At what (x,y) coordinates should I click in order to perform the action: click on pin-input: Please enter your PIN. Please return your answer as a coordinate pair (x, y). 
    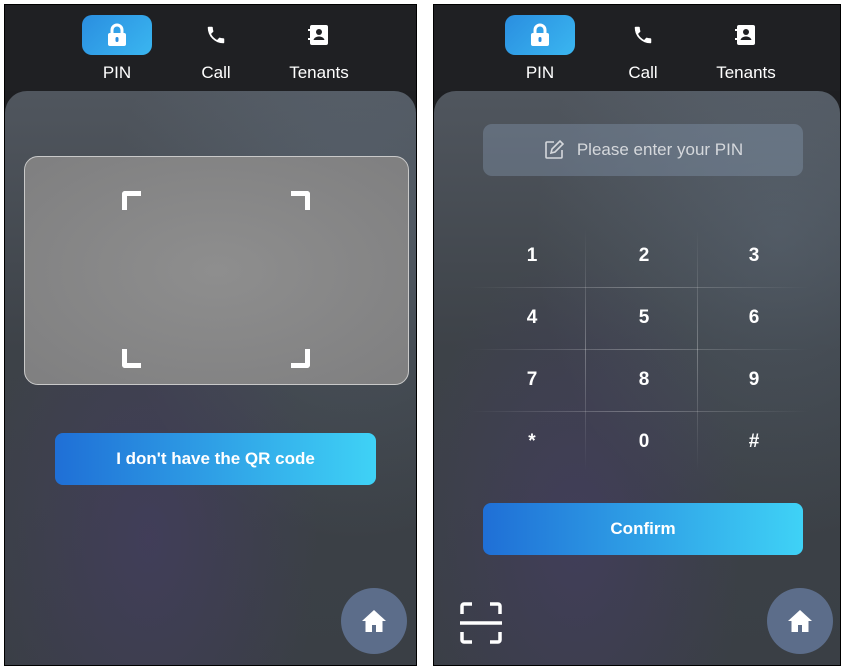
    Looking at the image, I should click on (643, 150).